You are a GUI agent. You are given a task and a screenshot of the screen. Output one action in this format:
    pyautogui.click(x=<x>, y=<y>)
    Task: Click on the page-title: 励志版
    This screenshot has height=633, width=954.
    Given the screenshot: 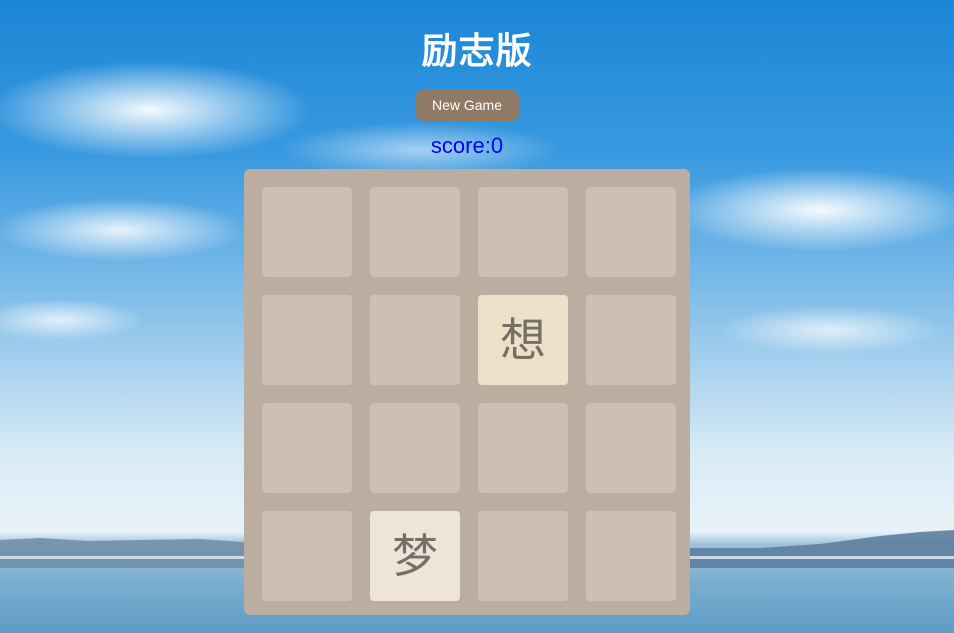 What is the action you would take?
    pyautogui.click(x=477, y=51)
    